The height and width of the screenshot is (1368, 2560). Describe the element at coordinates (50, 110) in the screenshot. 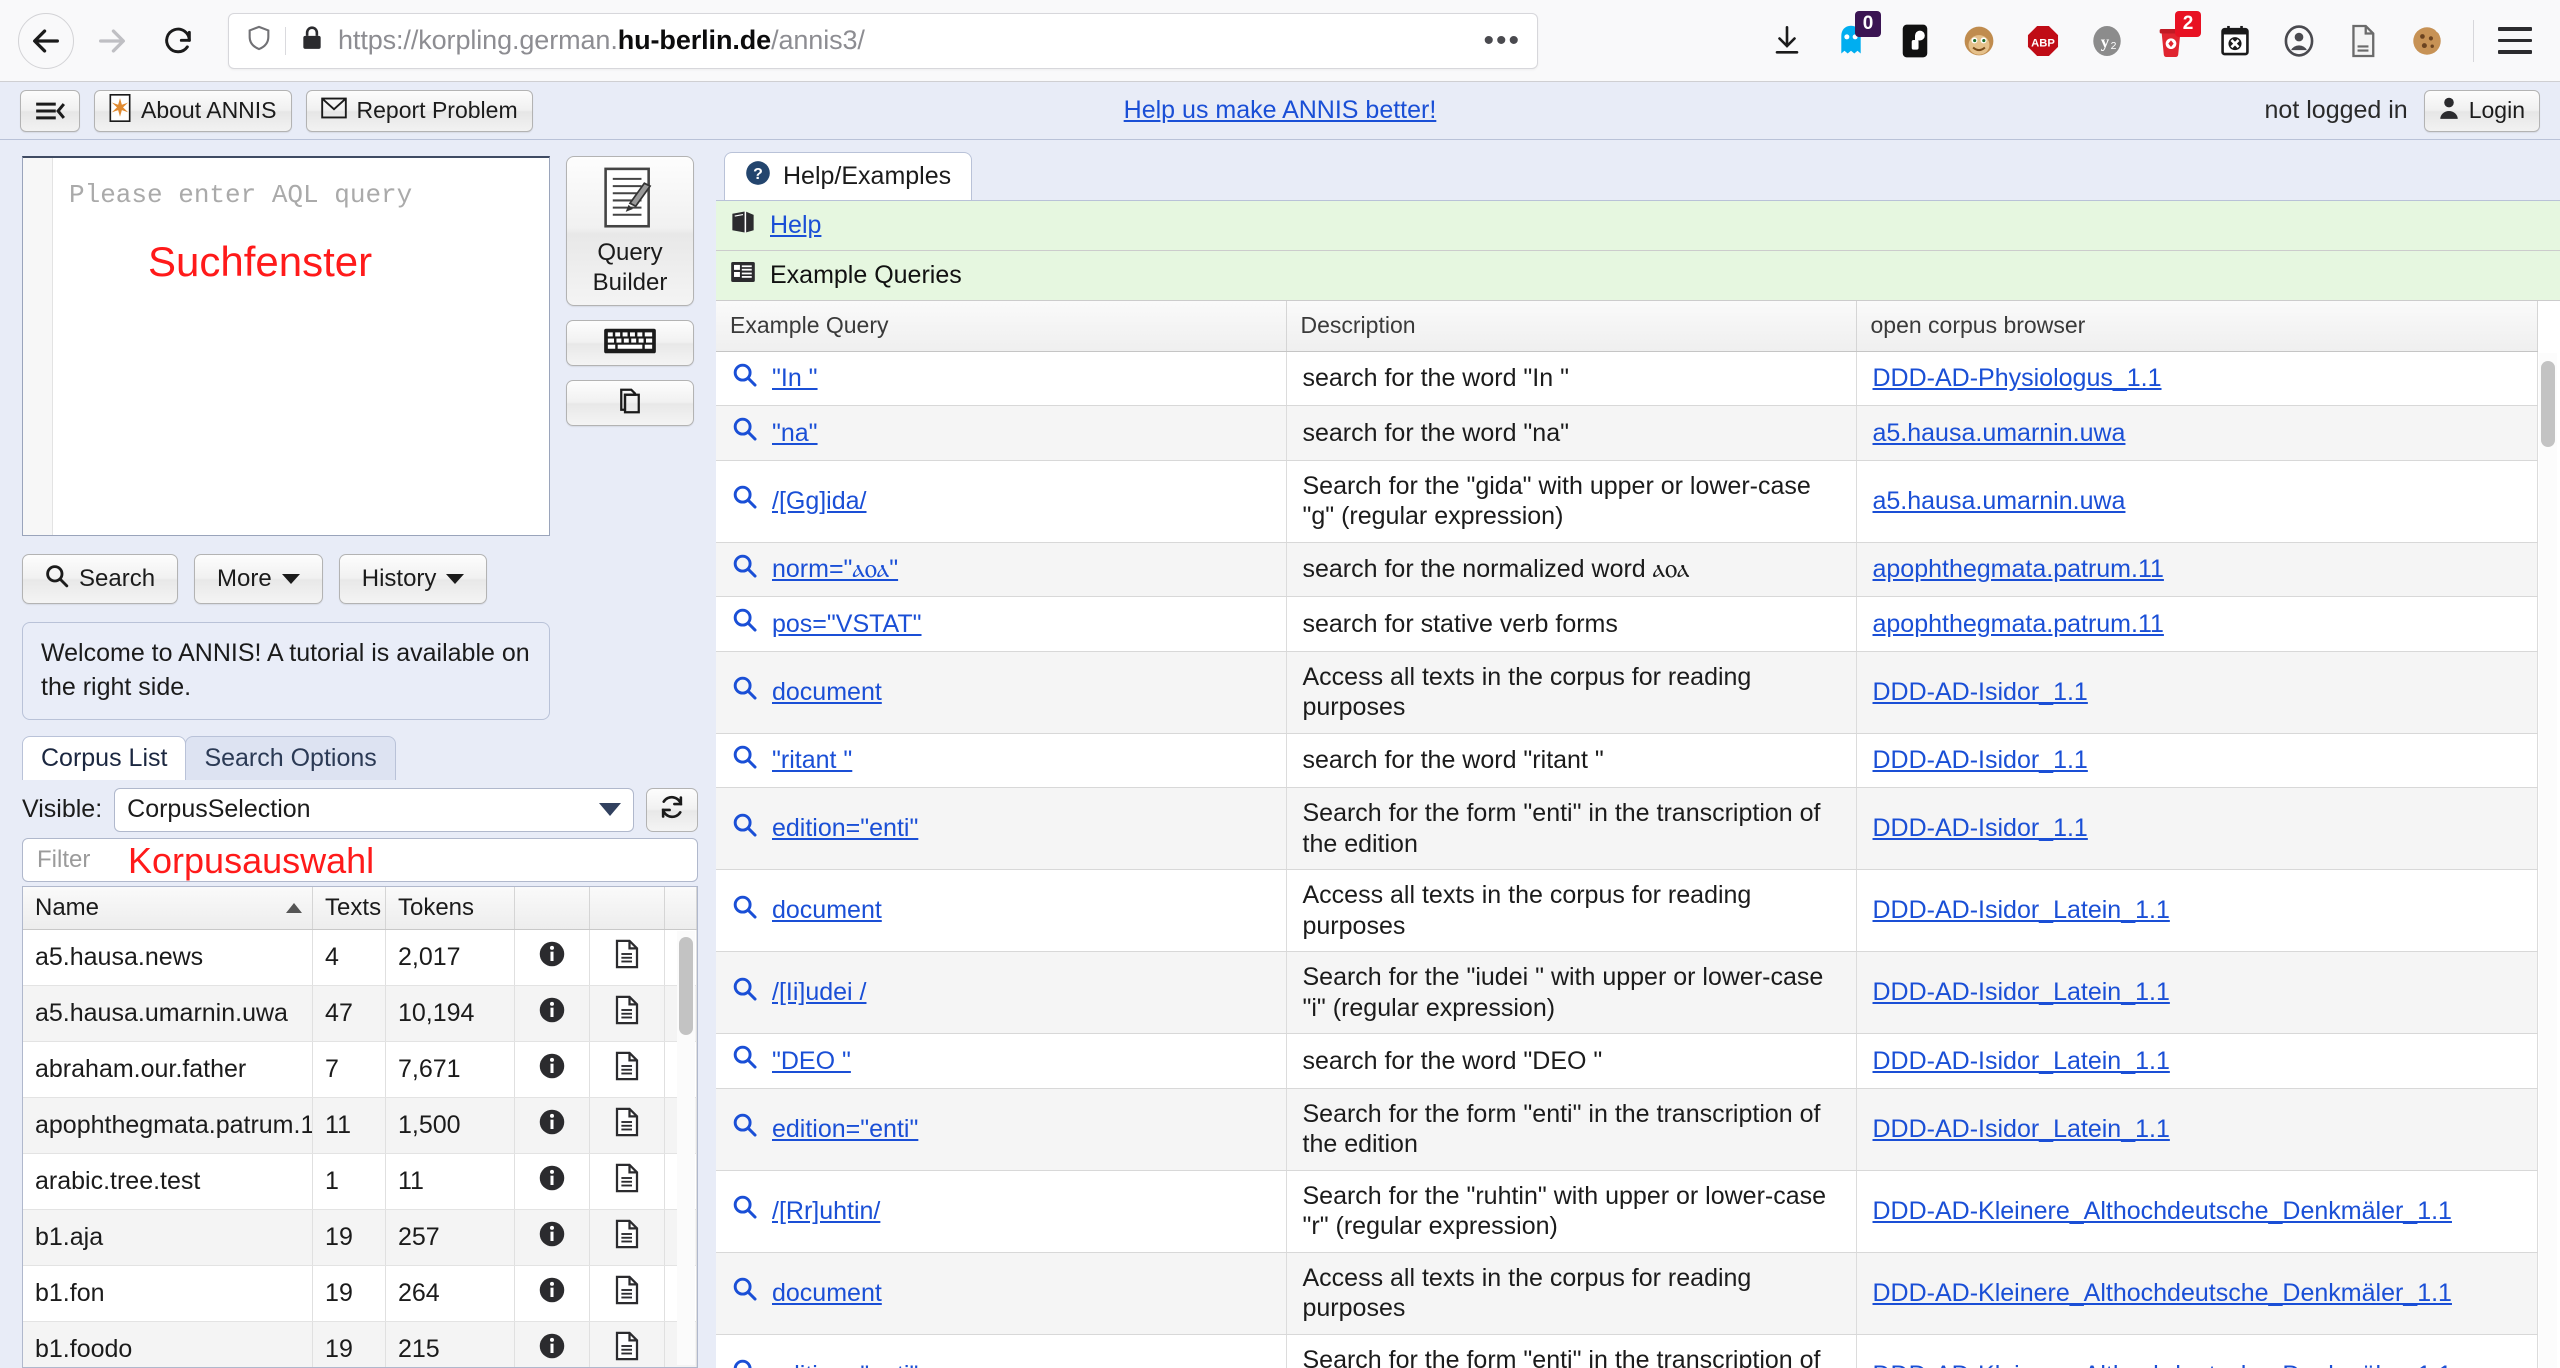

I see `collapse-sidebar-button` at that location.